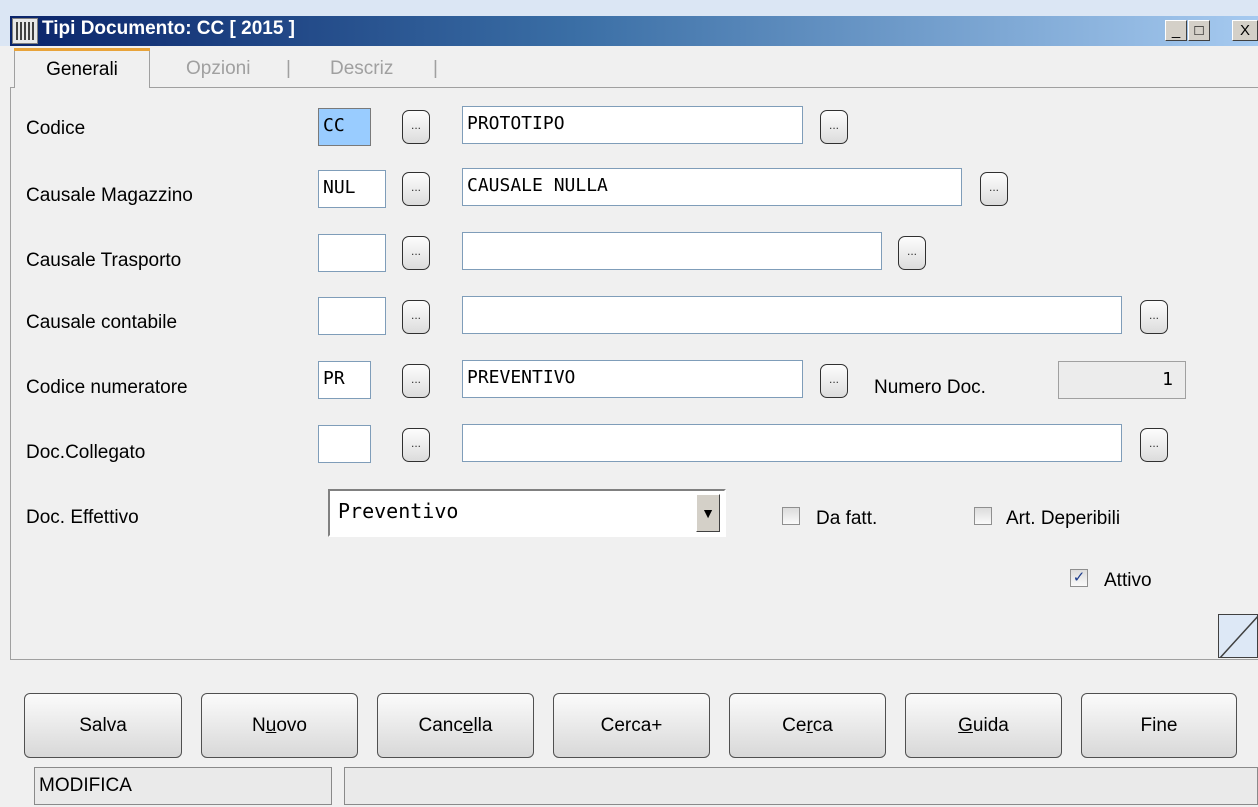  I want to click on cerca-plus-label: Cerca+, so click(631, 725).